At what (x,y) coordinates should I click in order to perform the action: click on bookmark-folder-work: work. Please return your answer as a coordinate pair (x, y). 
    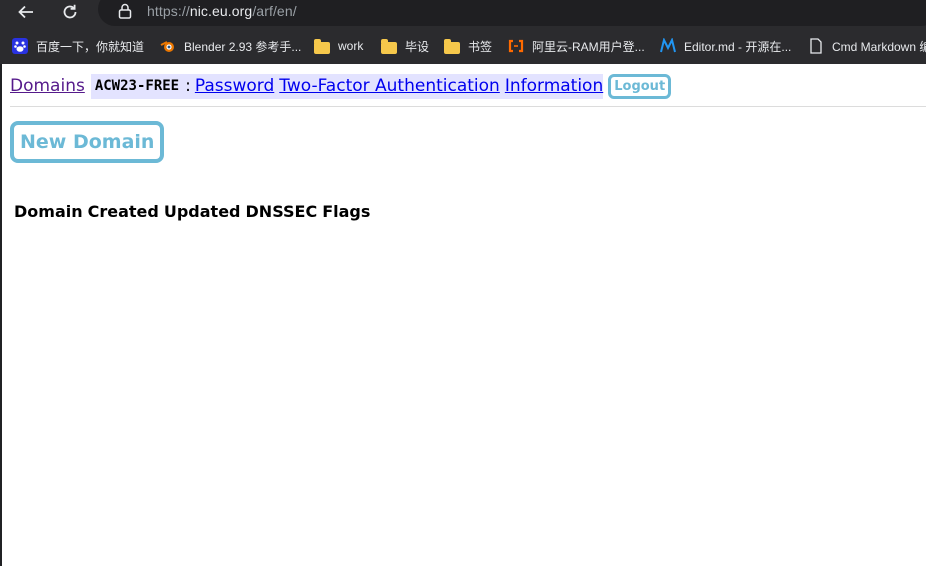
    Looking at the image, I should click on (338, 46).